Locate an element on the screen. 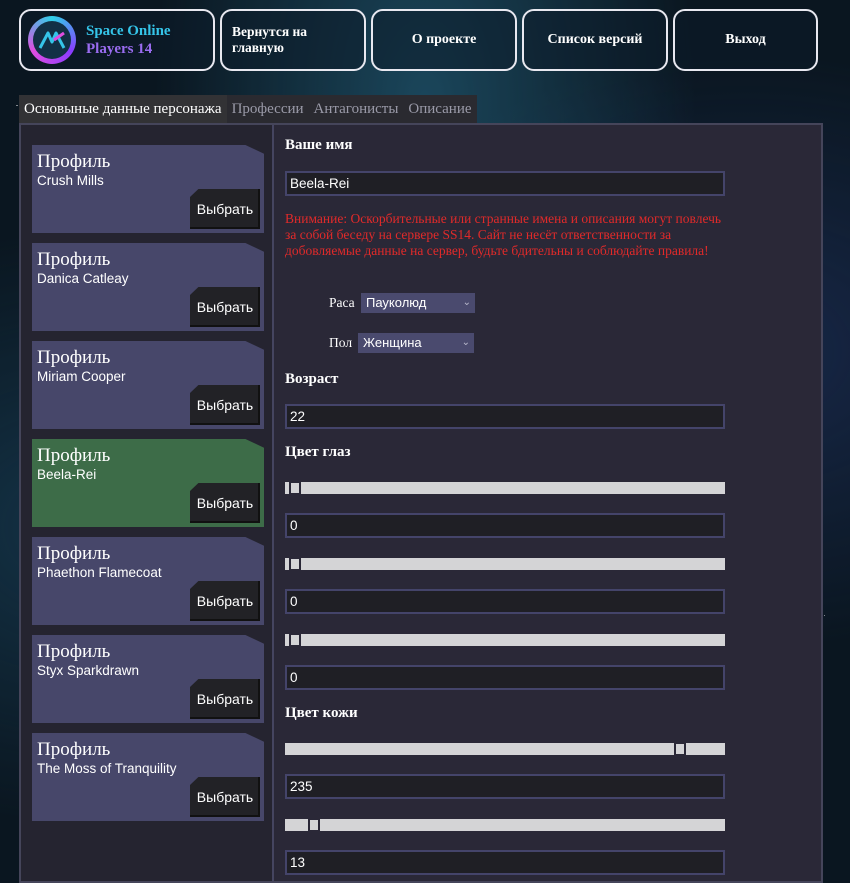  profile-card: Профиль Styx Sparkdrawn Выбрать is located at coordinates (148, 679).